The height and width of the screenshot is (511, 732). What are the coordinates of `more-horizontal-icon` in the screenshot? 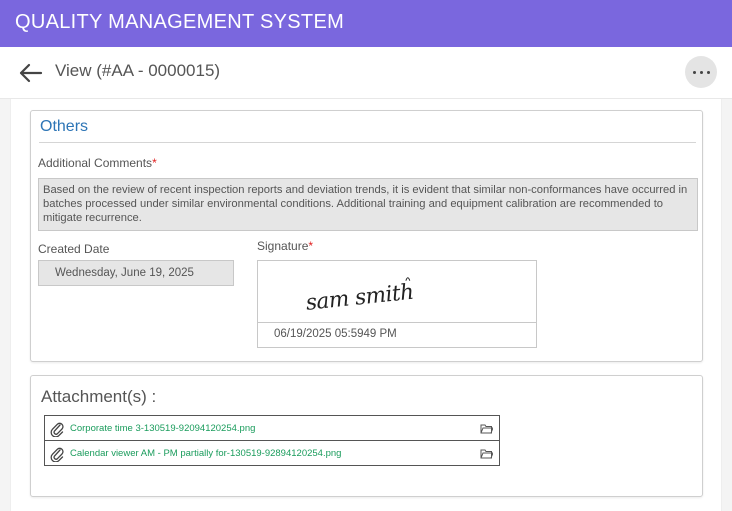 It's located at (694, 72).